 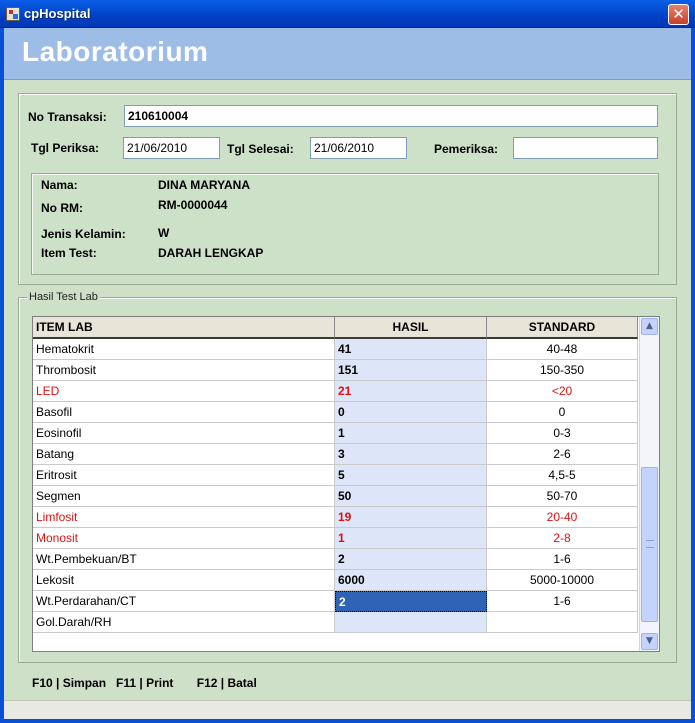 What do you see at coordinates (411, 454) in the screenshot?
I see `hasil-cell: 3` at bounding box center [411, 454].